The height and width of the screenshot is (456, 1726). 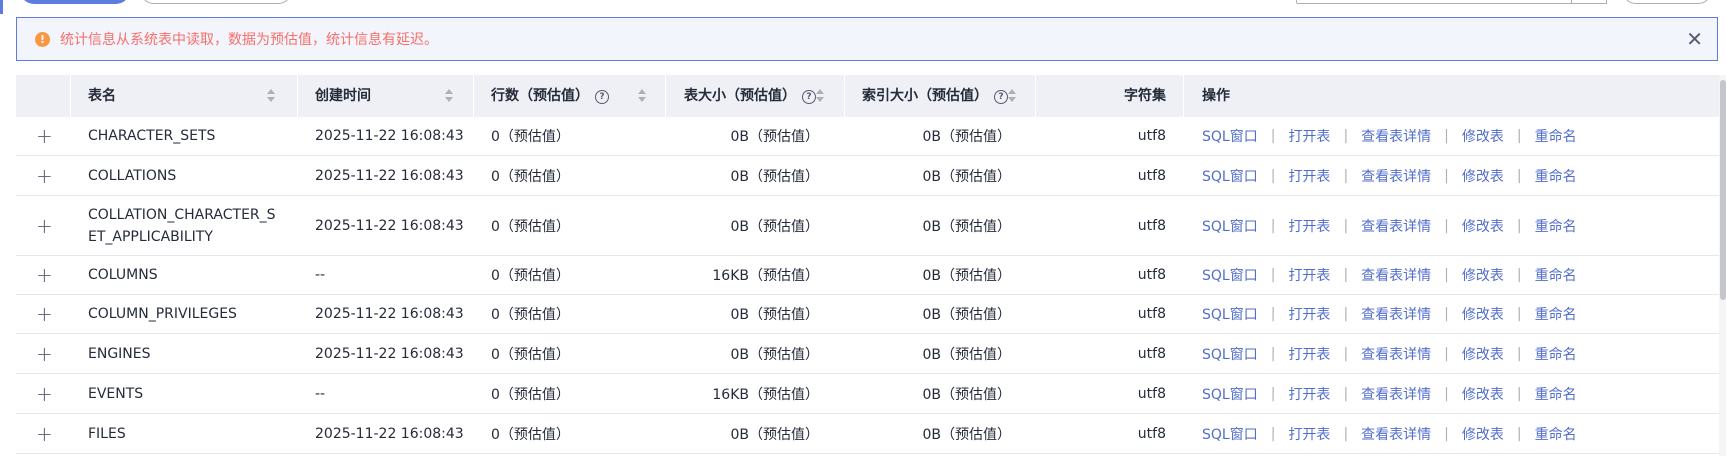 I want to click on search-button, so click(x=1589, y=2).